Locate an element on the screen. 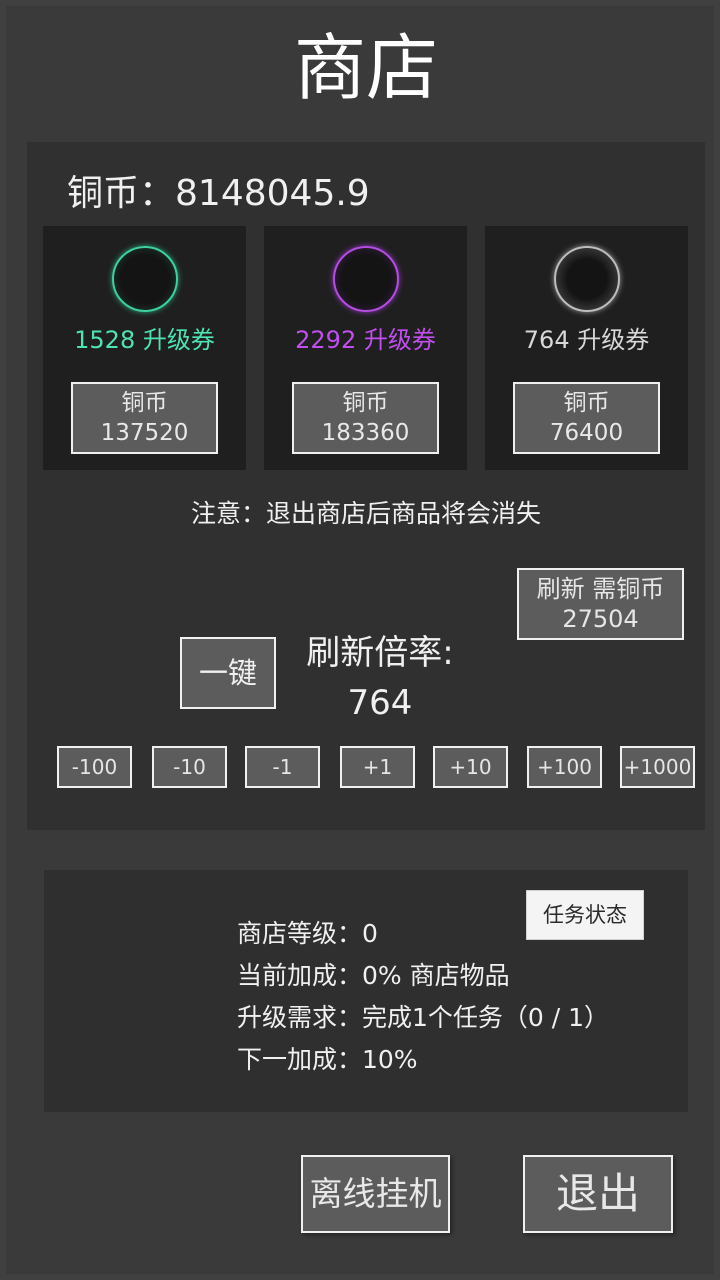 The height and width of the screenshot is (1280, 720). refresh-rate-label: 刷新倍率: is located at coordinates (380, 653).